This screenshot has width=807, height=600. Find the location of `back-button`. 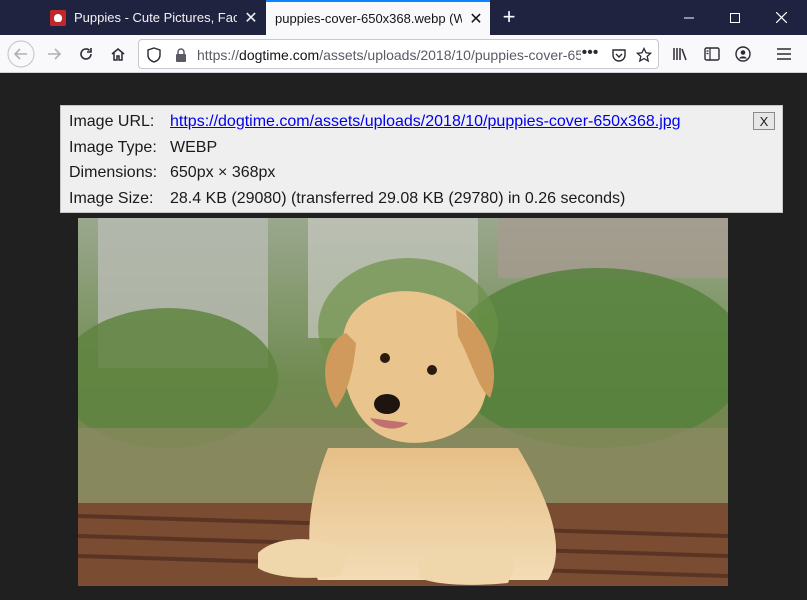

back-button is located at coordinates (21, 54).